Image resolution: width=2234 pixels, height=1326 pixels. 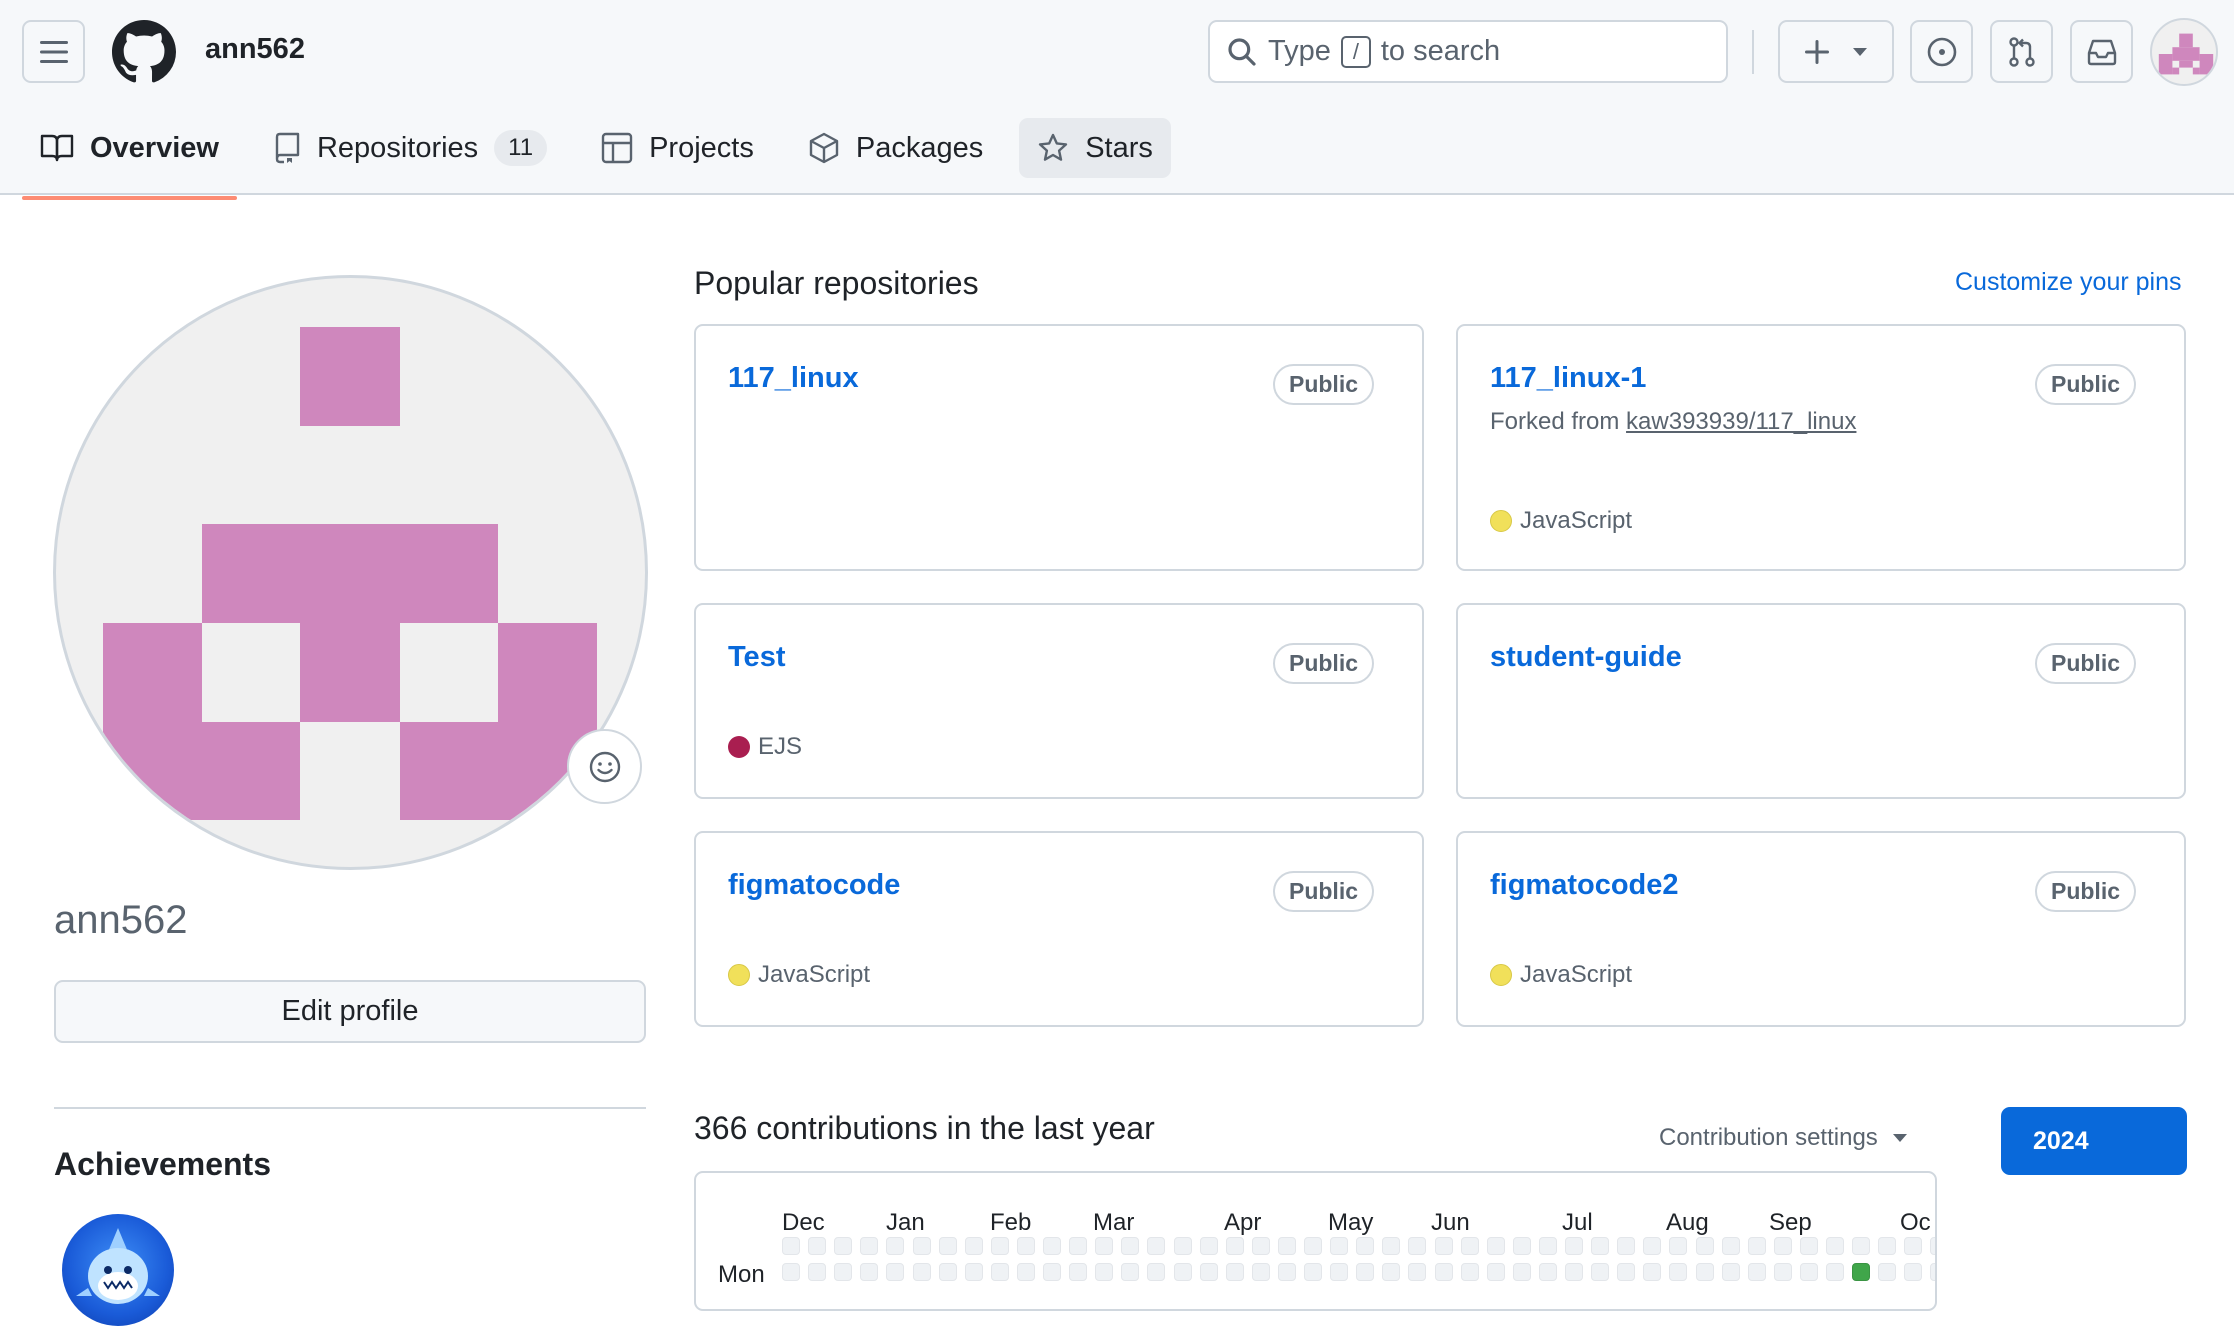 I want to click on tab-stars: Stars, so click(x=1095, y=148).